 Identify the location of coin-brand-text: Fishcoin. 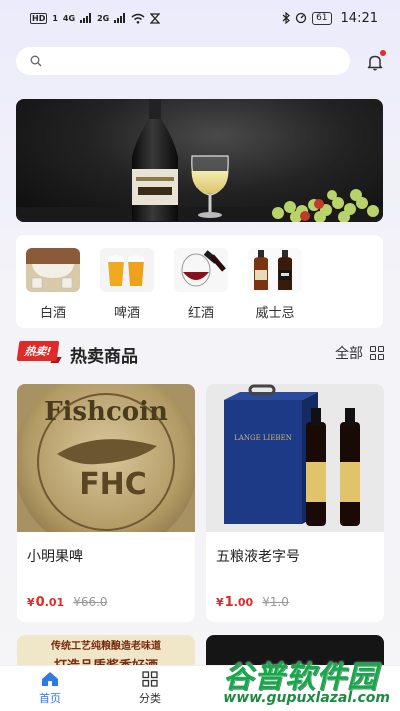
(106, 412).